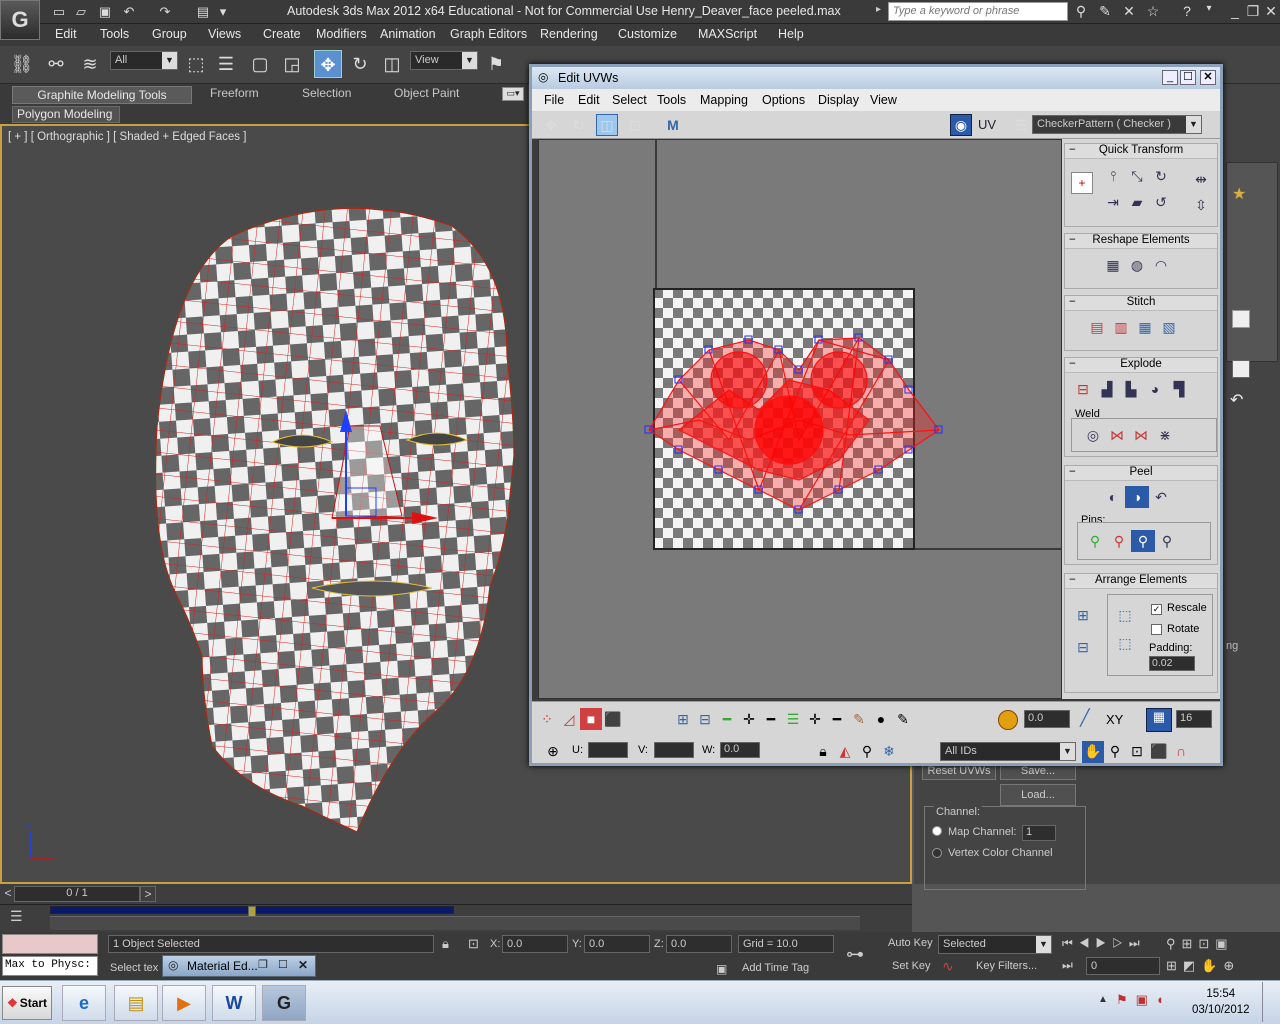 The height and width of the screenshot is (1024, 1280). Describe the element at coordinates (1137, 751) in the screenshot. I see `uv-view-nav-icons: ✋ ⚲ ⊡ ⬛ ∩` at that location.